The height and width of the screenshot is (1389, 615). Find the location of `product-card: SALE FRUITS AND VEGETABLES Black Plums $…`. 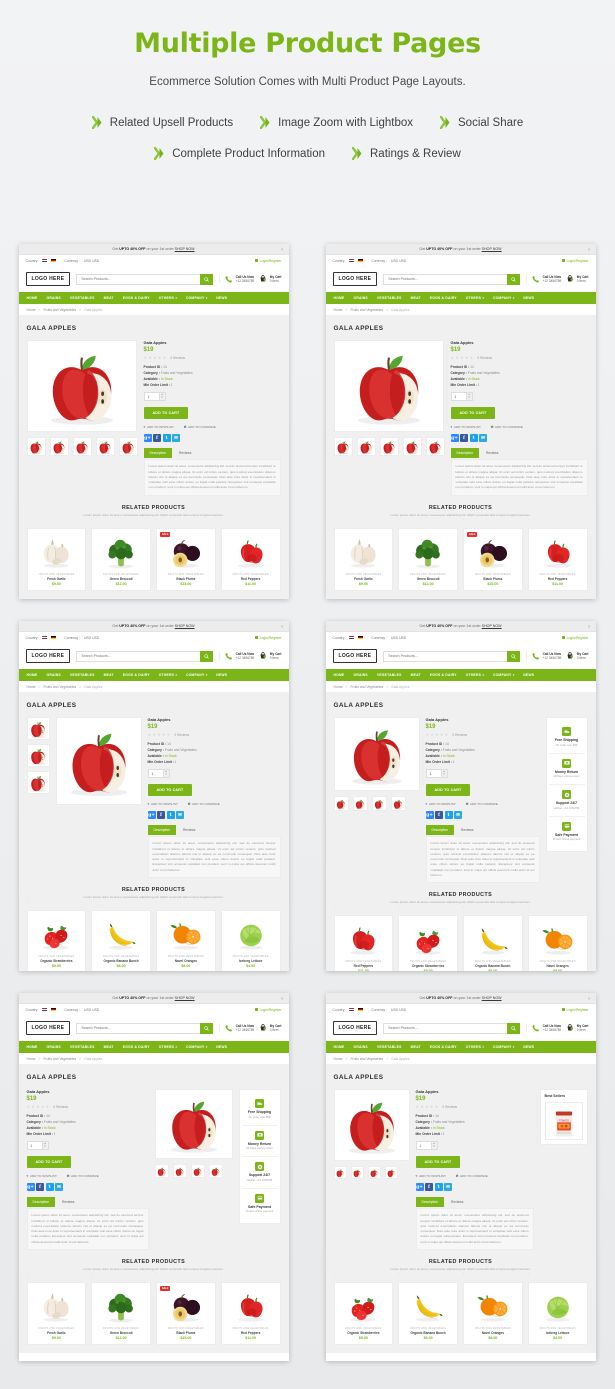

product-card: SALE FRUITS AND VEGETABLES Black Plums $… is located at coordinates (493, 559).